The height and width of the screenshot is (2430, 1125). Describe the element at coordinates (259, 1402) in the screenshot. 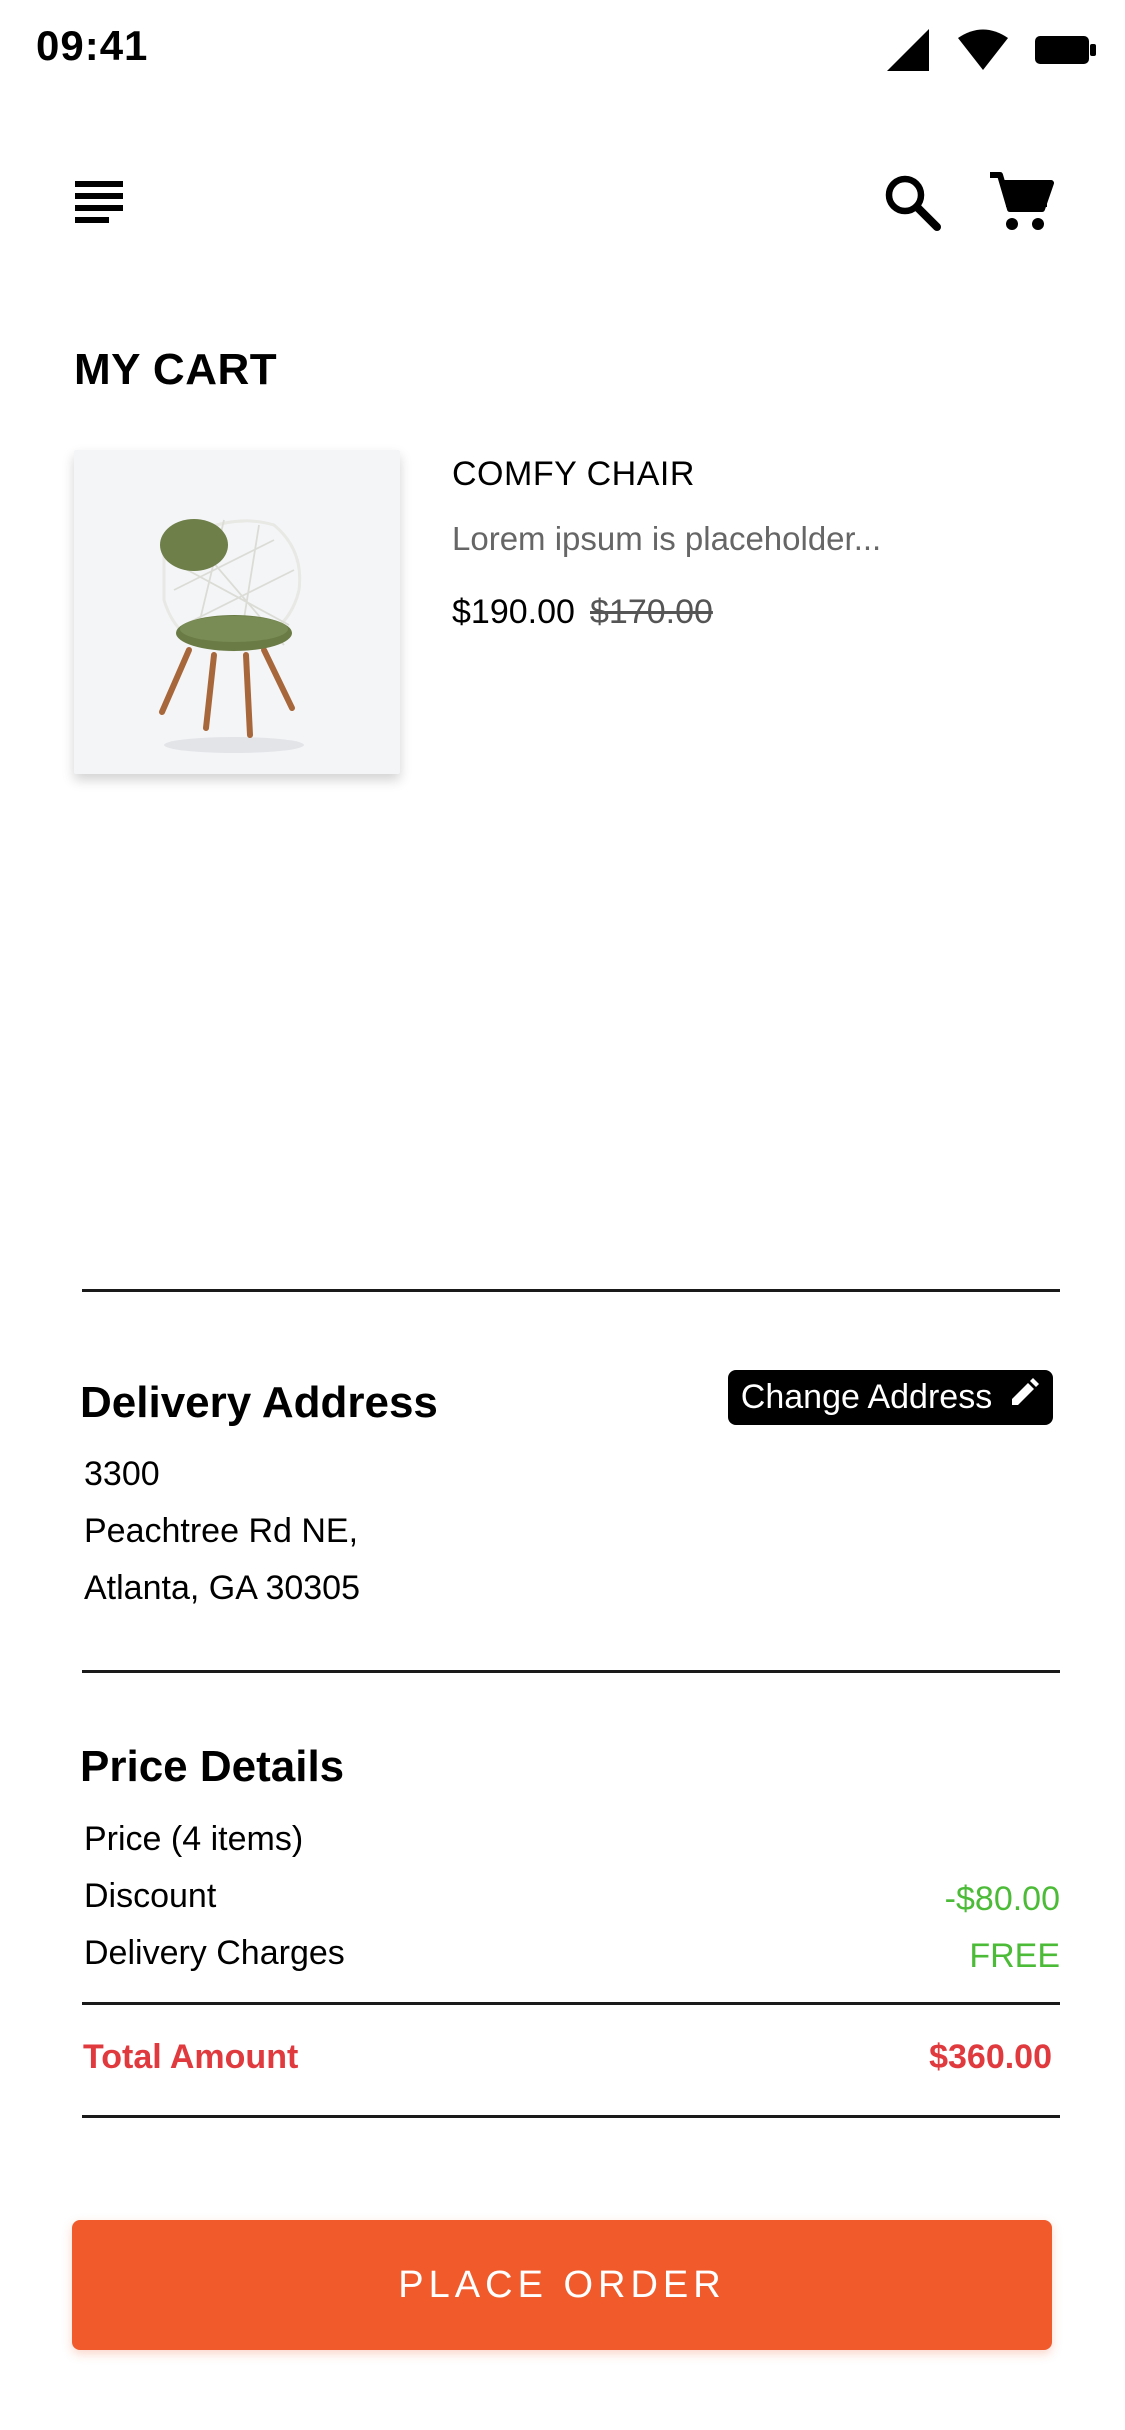

I see `delivery-address-title: Delivery Address` at that location.